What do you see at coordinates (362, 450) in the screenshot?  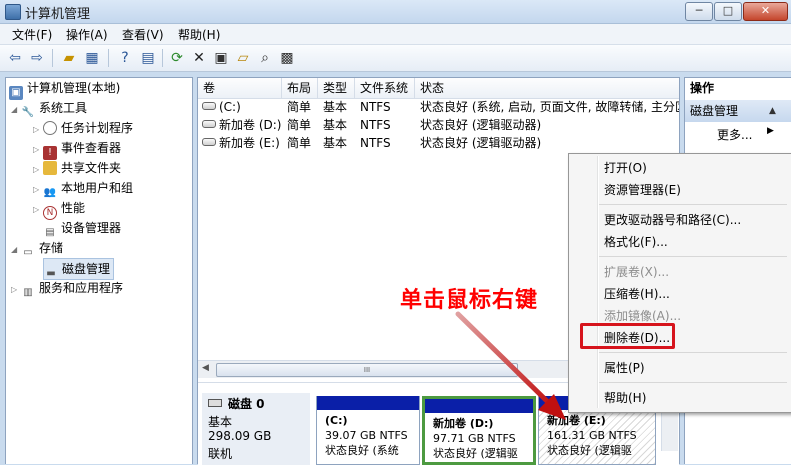 I see `partition-status: 状态良好 (系统` at bounding box center [362, 450].